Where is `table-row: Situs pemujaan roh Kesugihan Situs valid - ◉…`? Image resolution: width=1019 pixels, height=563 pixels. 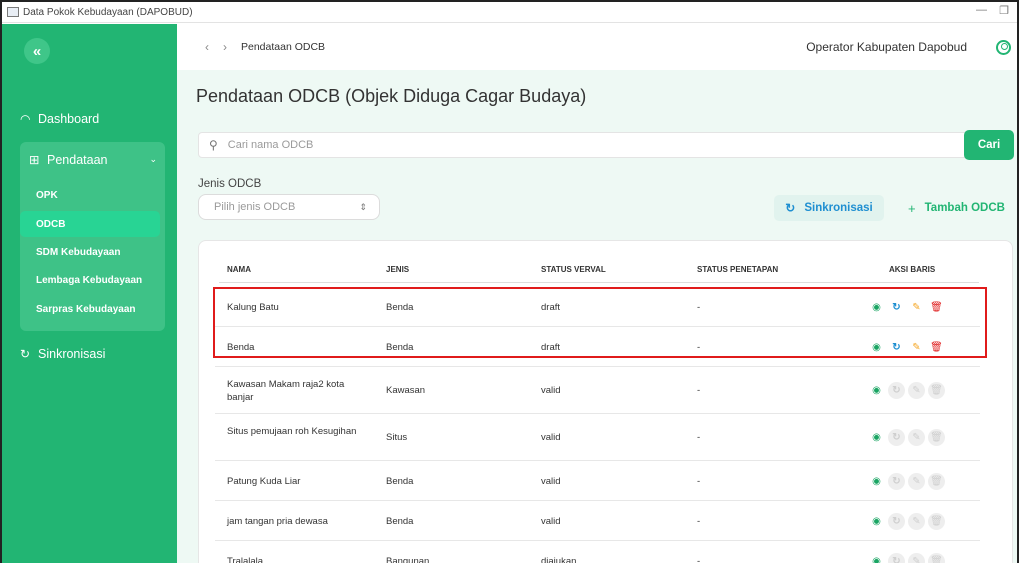
table-row: Situs pemujaan roh Kesugihan Situs valid - ◉… is located at coordinates (597, 437).